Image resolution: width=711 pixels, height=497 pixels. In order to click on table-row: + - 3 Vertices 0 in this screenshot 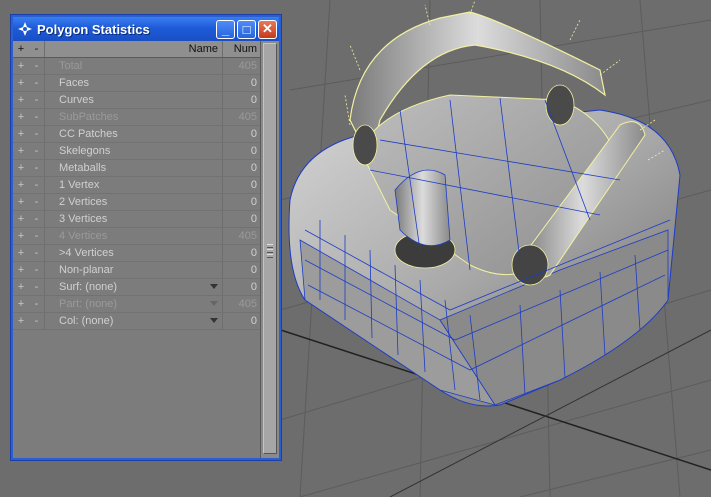, I will do `click(137, 219)`.